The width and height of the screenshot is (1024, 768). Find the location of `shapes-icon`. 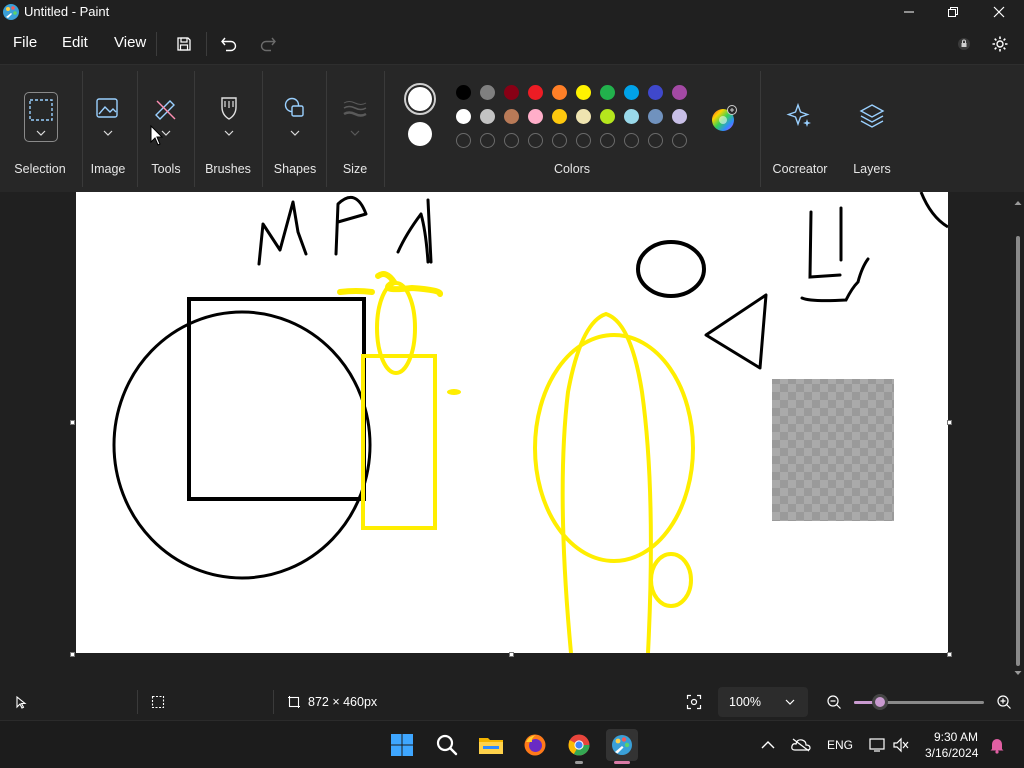

shapes-icon is located at coordinates (294, 116).